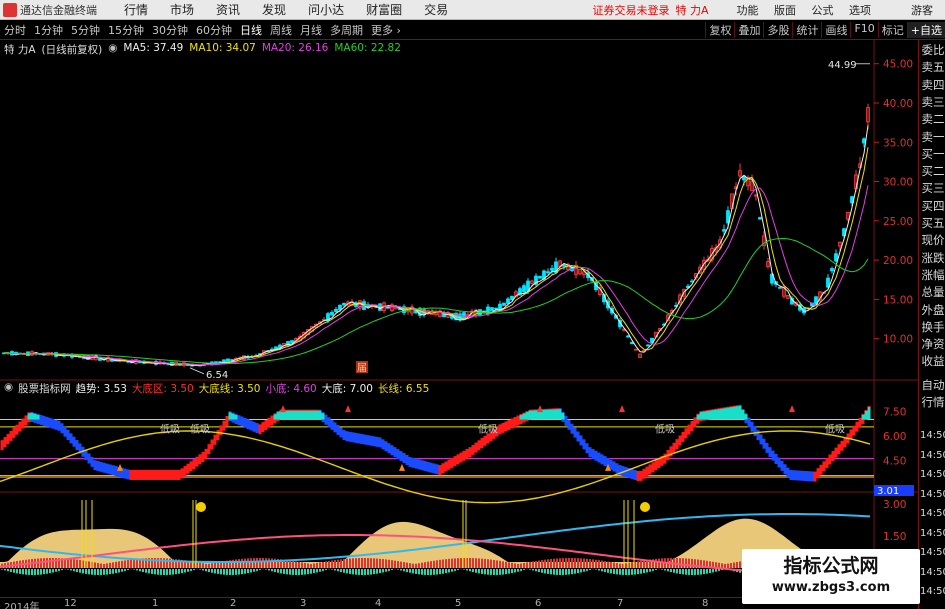  Describe the element at coordinates (274, 9) in the screenshot. I see `menu-discover: 发现` at that location.